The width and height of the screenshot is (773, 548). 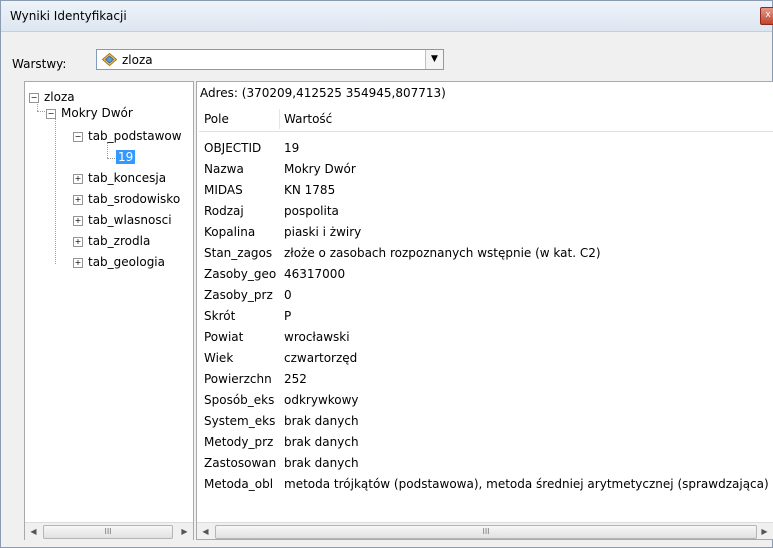 I want to click on table-row: System_eks brak danych, so click(x=486, y=420).